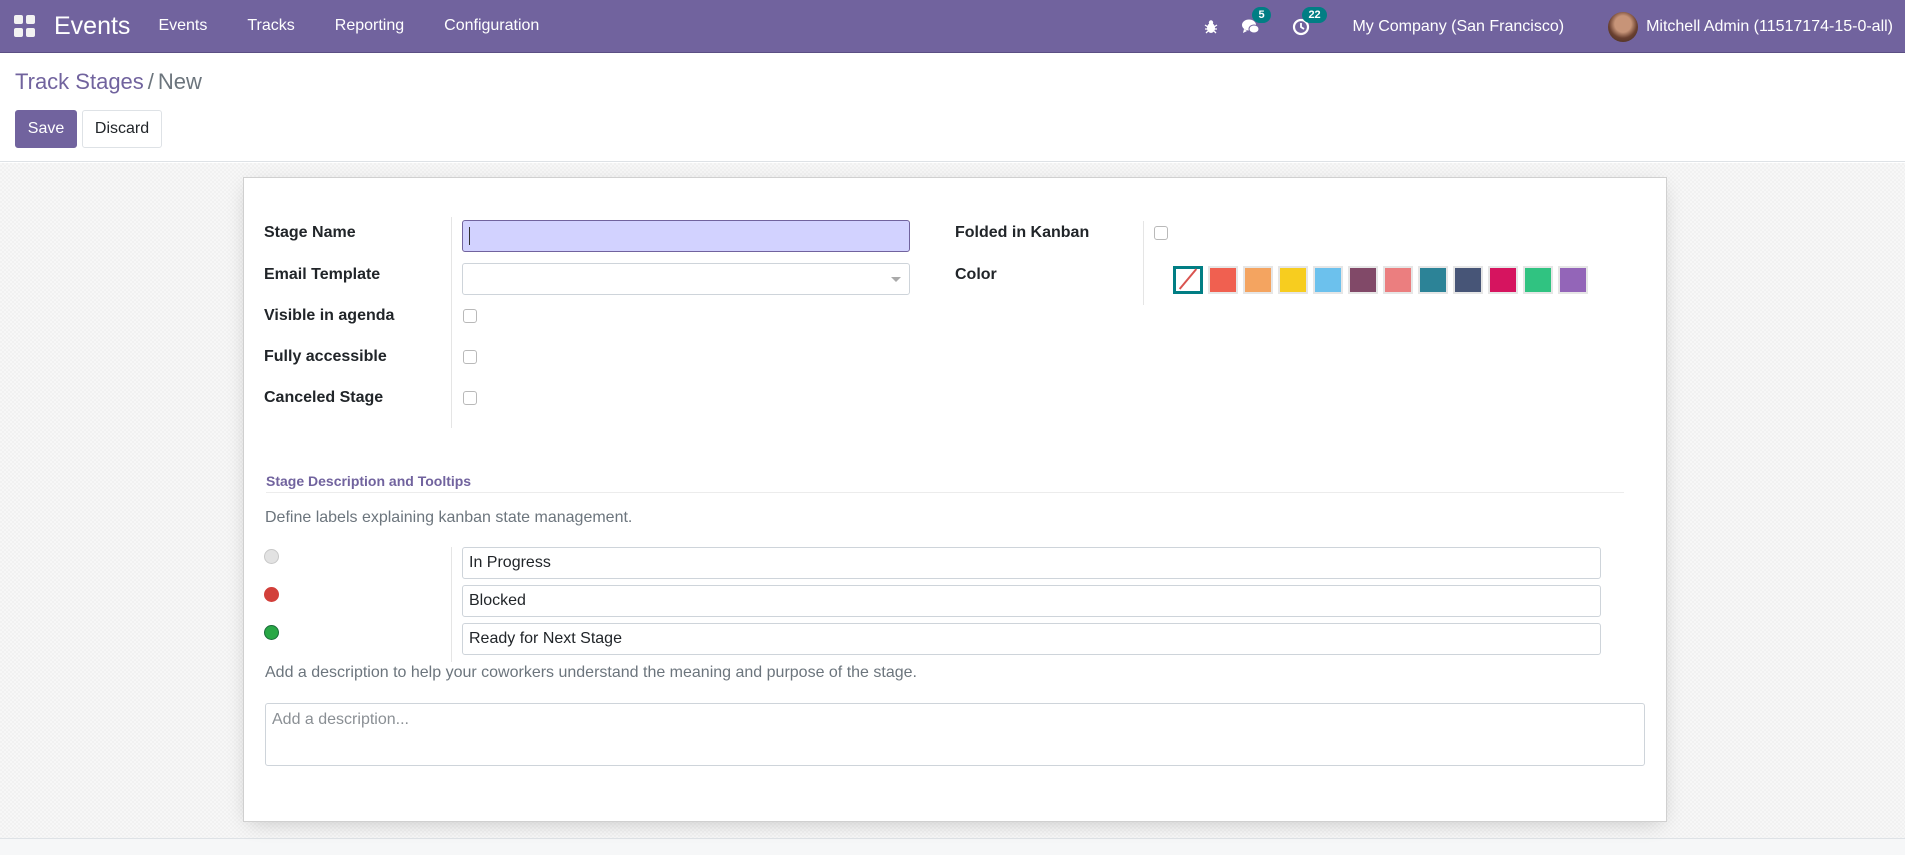  I want to click on fully-accessible-checkbox, so click(470, 357).